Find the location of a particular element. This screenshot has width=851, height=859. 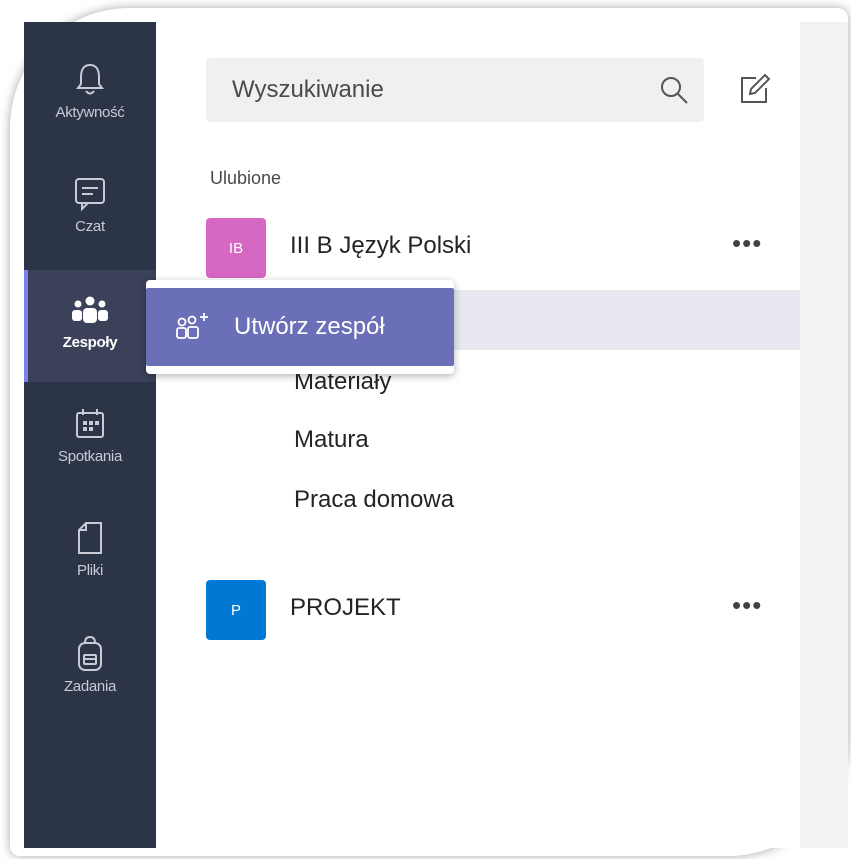

team-name: PROJEKT is located at coordinates (345, 607).